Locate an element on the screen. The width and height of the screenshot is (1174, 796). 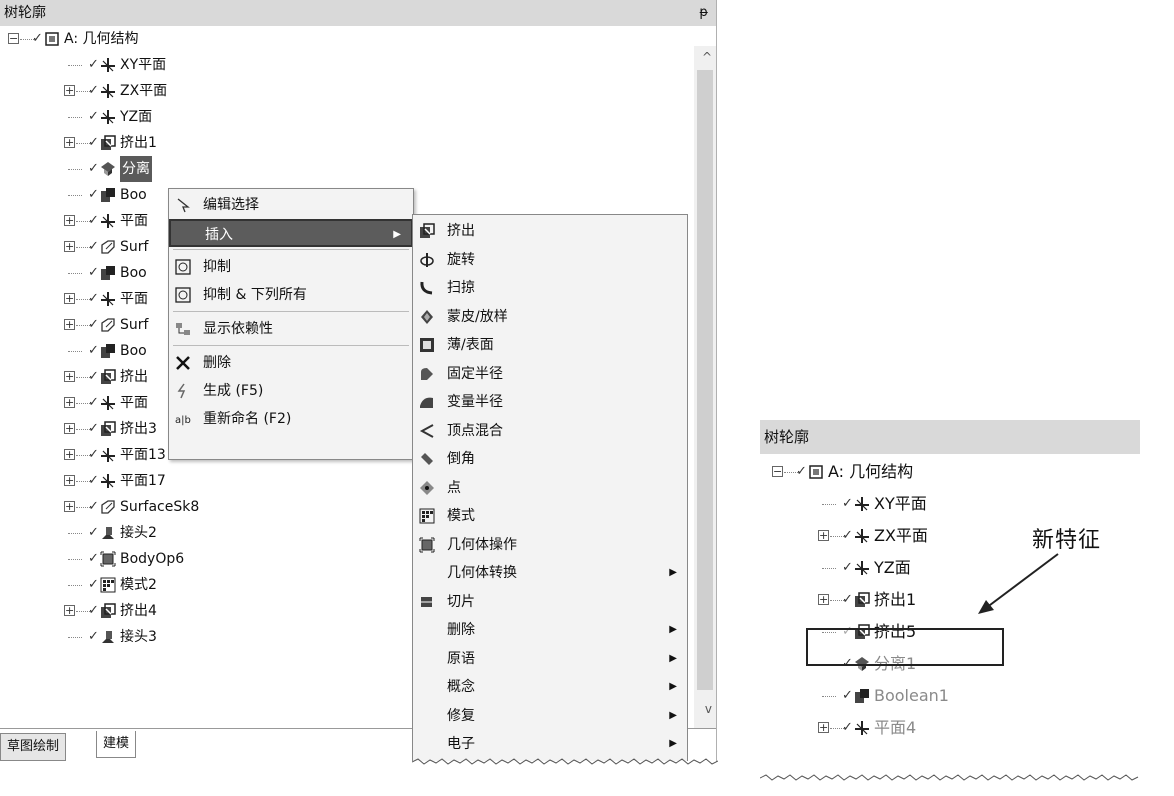
menu-item: 模式 is located at coordinates (550, 516).